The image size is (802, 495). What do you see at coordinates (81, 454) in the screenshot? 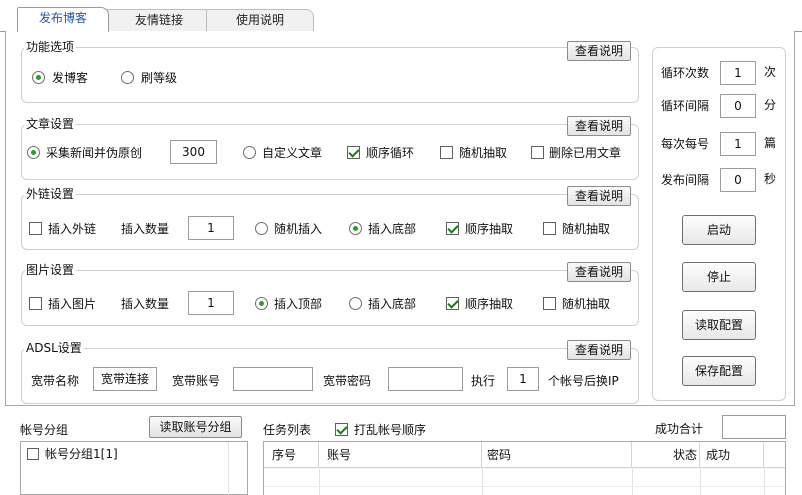
I see `account-group-label: 帐号分组1[1]` at bounding box center [81, 454].